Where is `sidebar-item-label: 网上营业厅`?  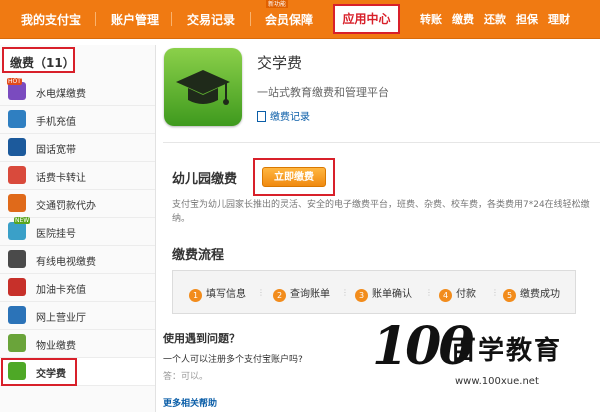
sidebar-item-label: 网上营业厅 is located at coordinates (61, 318).